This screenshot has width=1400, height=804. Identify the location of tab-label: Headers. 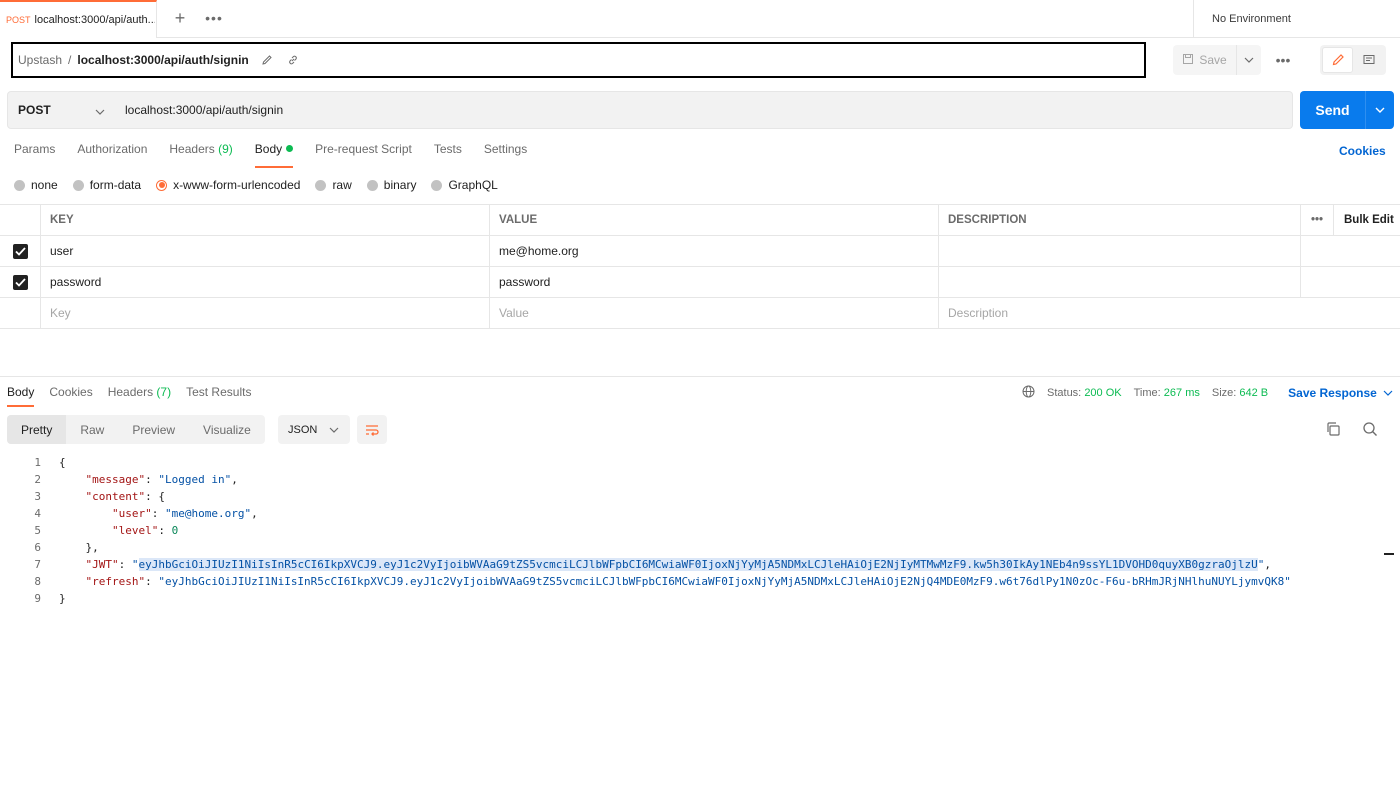
(130, 392).